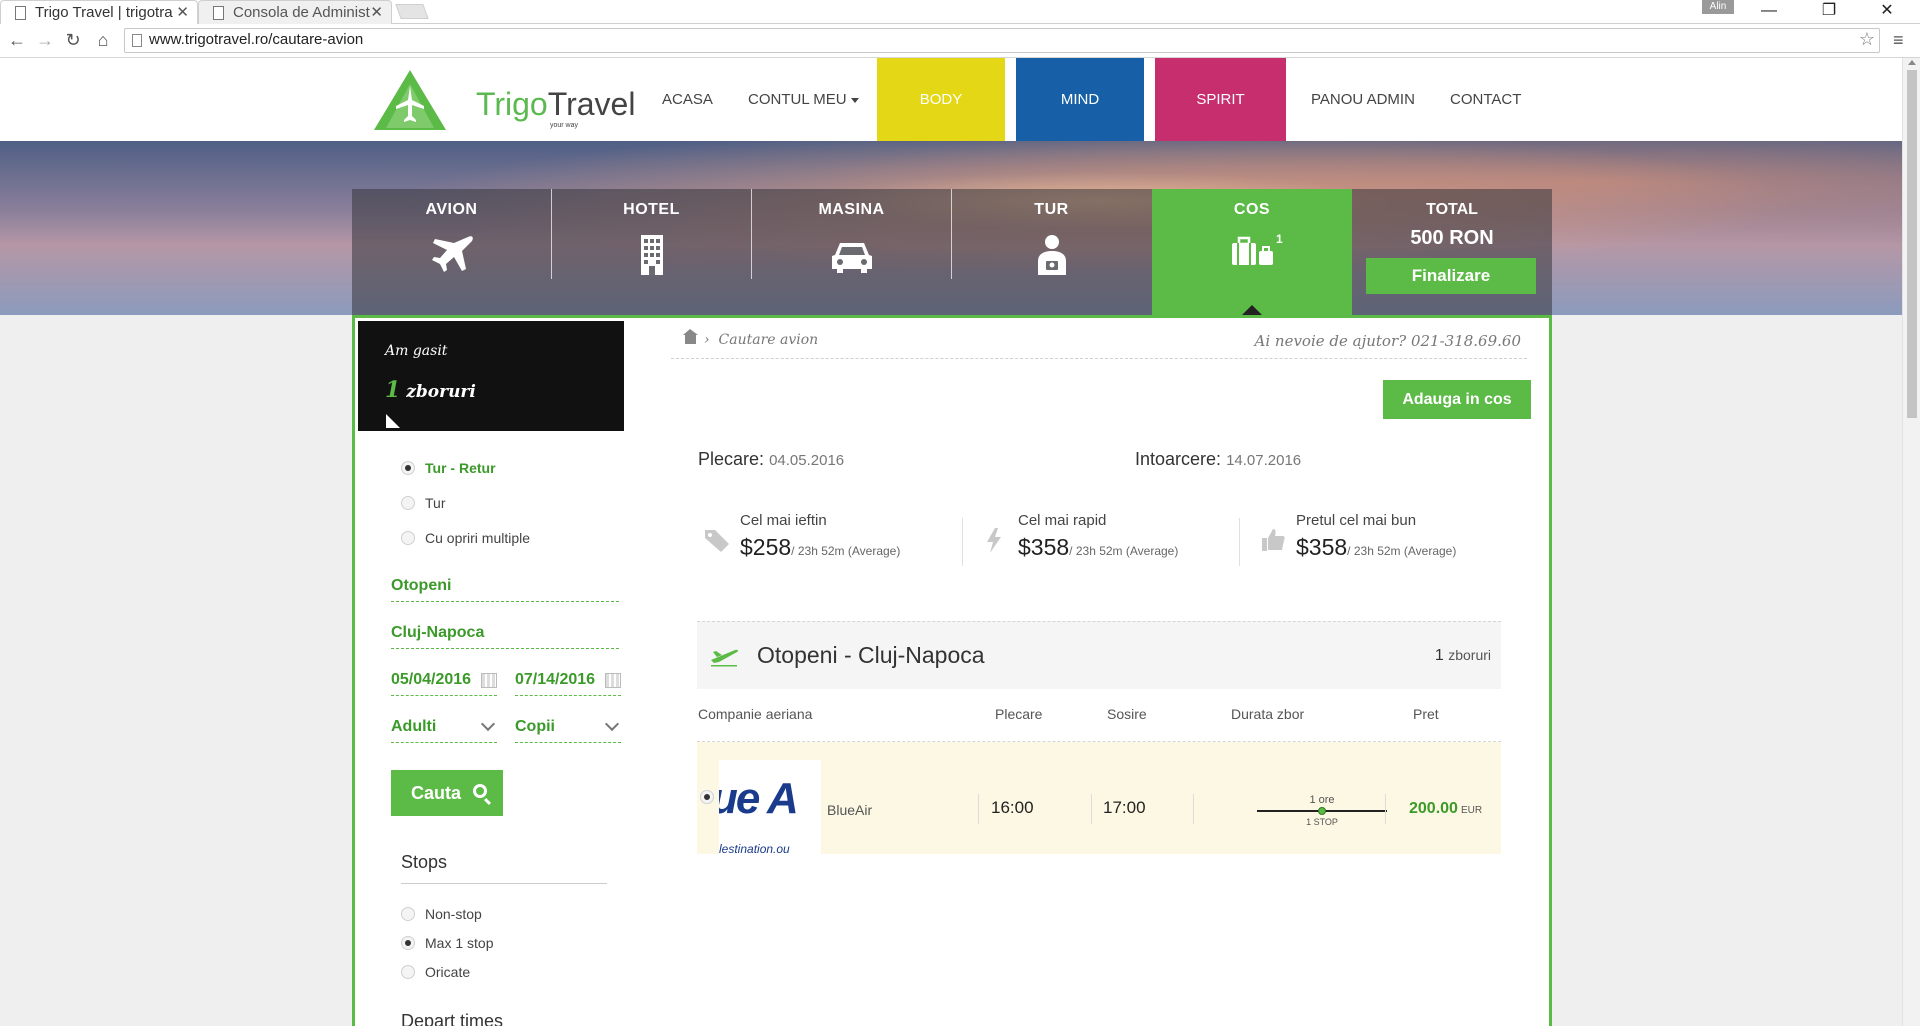 The width and height of the screenshot is (1920, 1026). Describe the element at coordinates (1019, 714) in the screenshot. I see `col-depart: Plecare` at that location.